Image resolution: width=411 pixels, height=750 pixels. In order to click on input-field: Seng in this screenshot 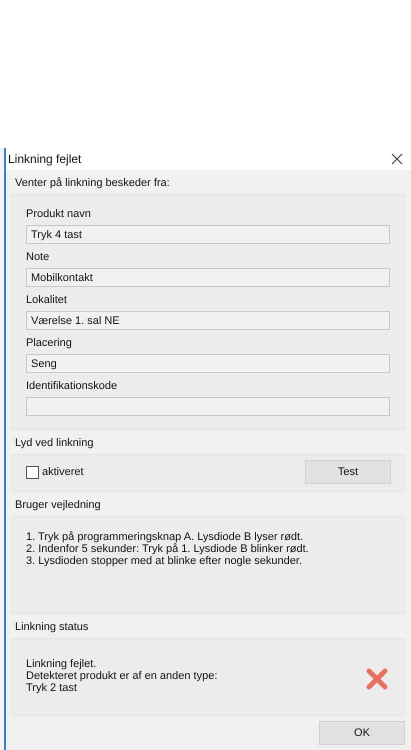, I will do `click(208, 363)`.